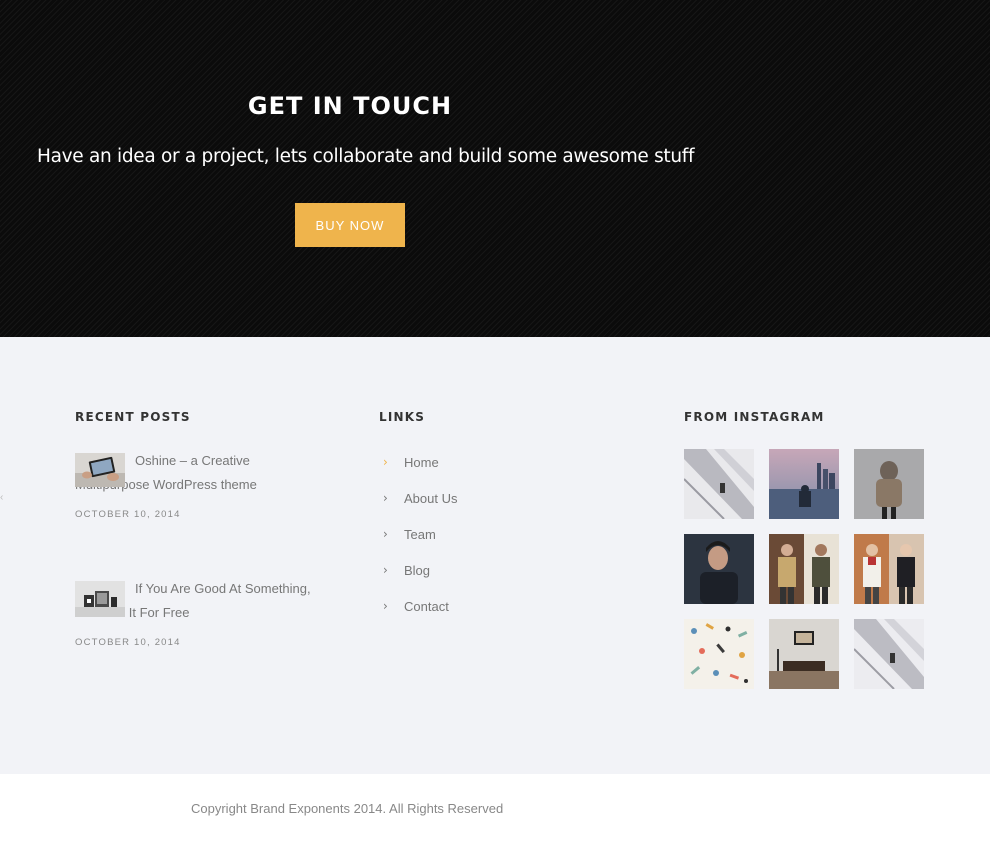 The height and width of the screenshot is (844, 990). I want to click on link-contact: Contact, so click(426, 607).